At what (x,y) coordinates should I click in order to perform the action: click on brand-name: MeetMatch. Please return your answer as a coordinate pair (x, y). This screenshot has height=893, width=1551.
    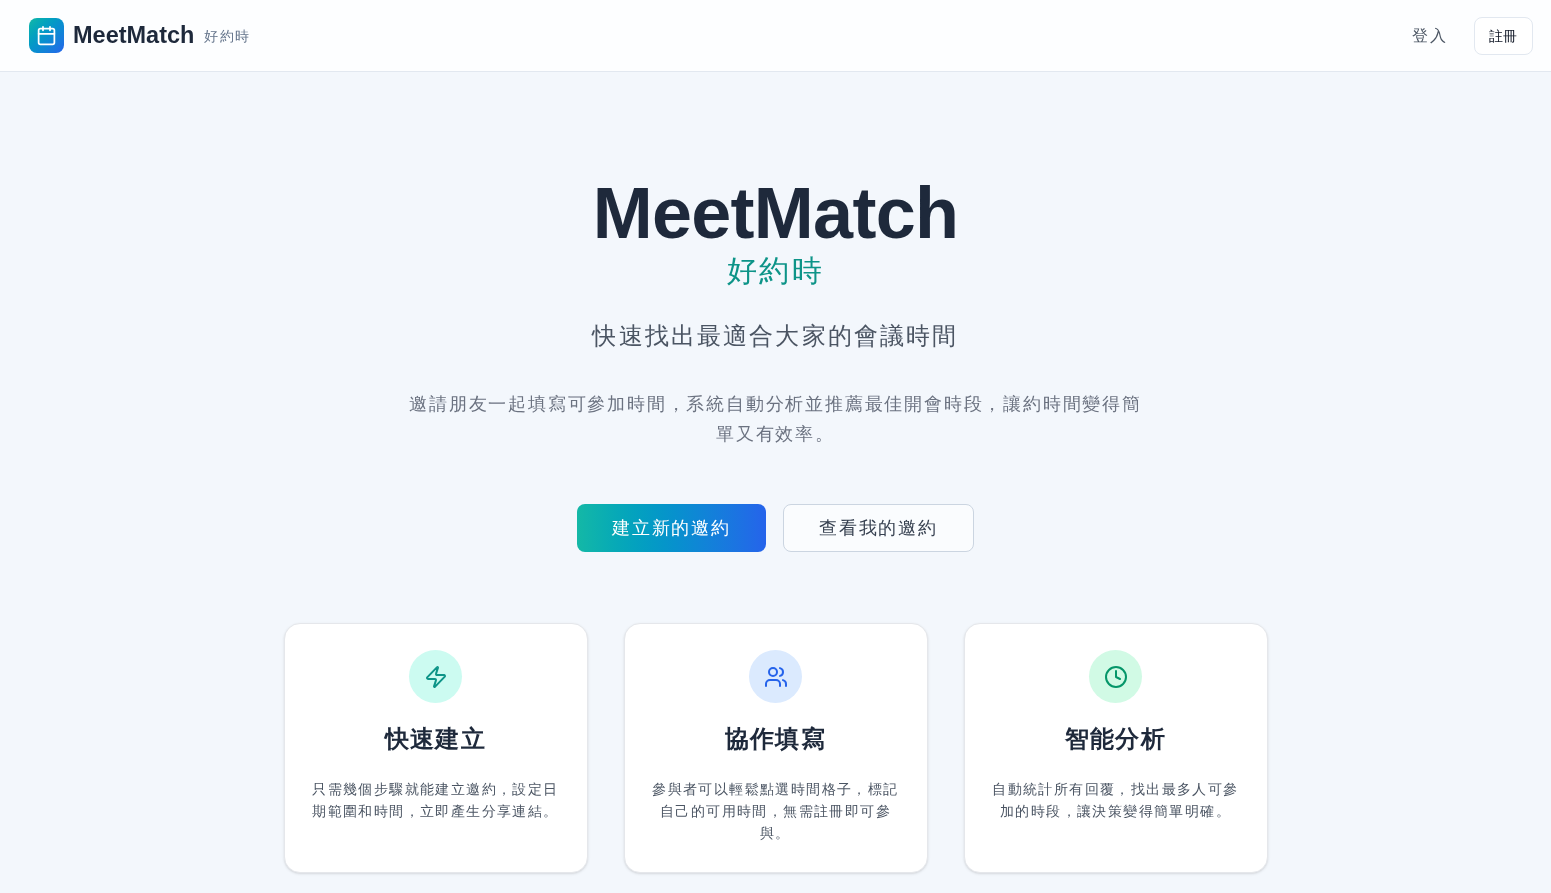
    Looking at the image, I should click on (134, 35).